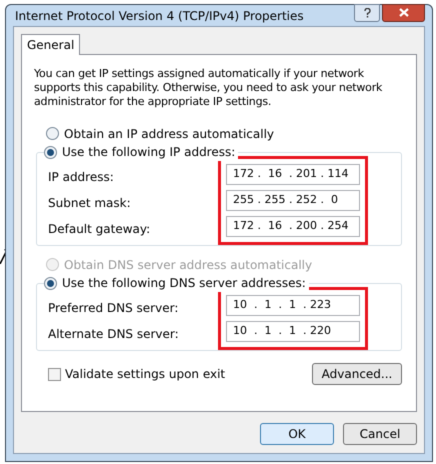 The image size is (436, 464). What do you see at coordinates (81, 177) in the screenshot?
I see `field-label: IP address:` at bounding box center [81, 177].